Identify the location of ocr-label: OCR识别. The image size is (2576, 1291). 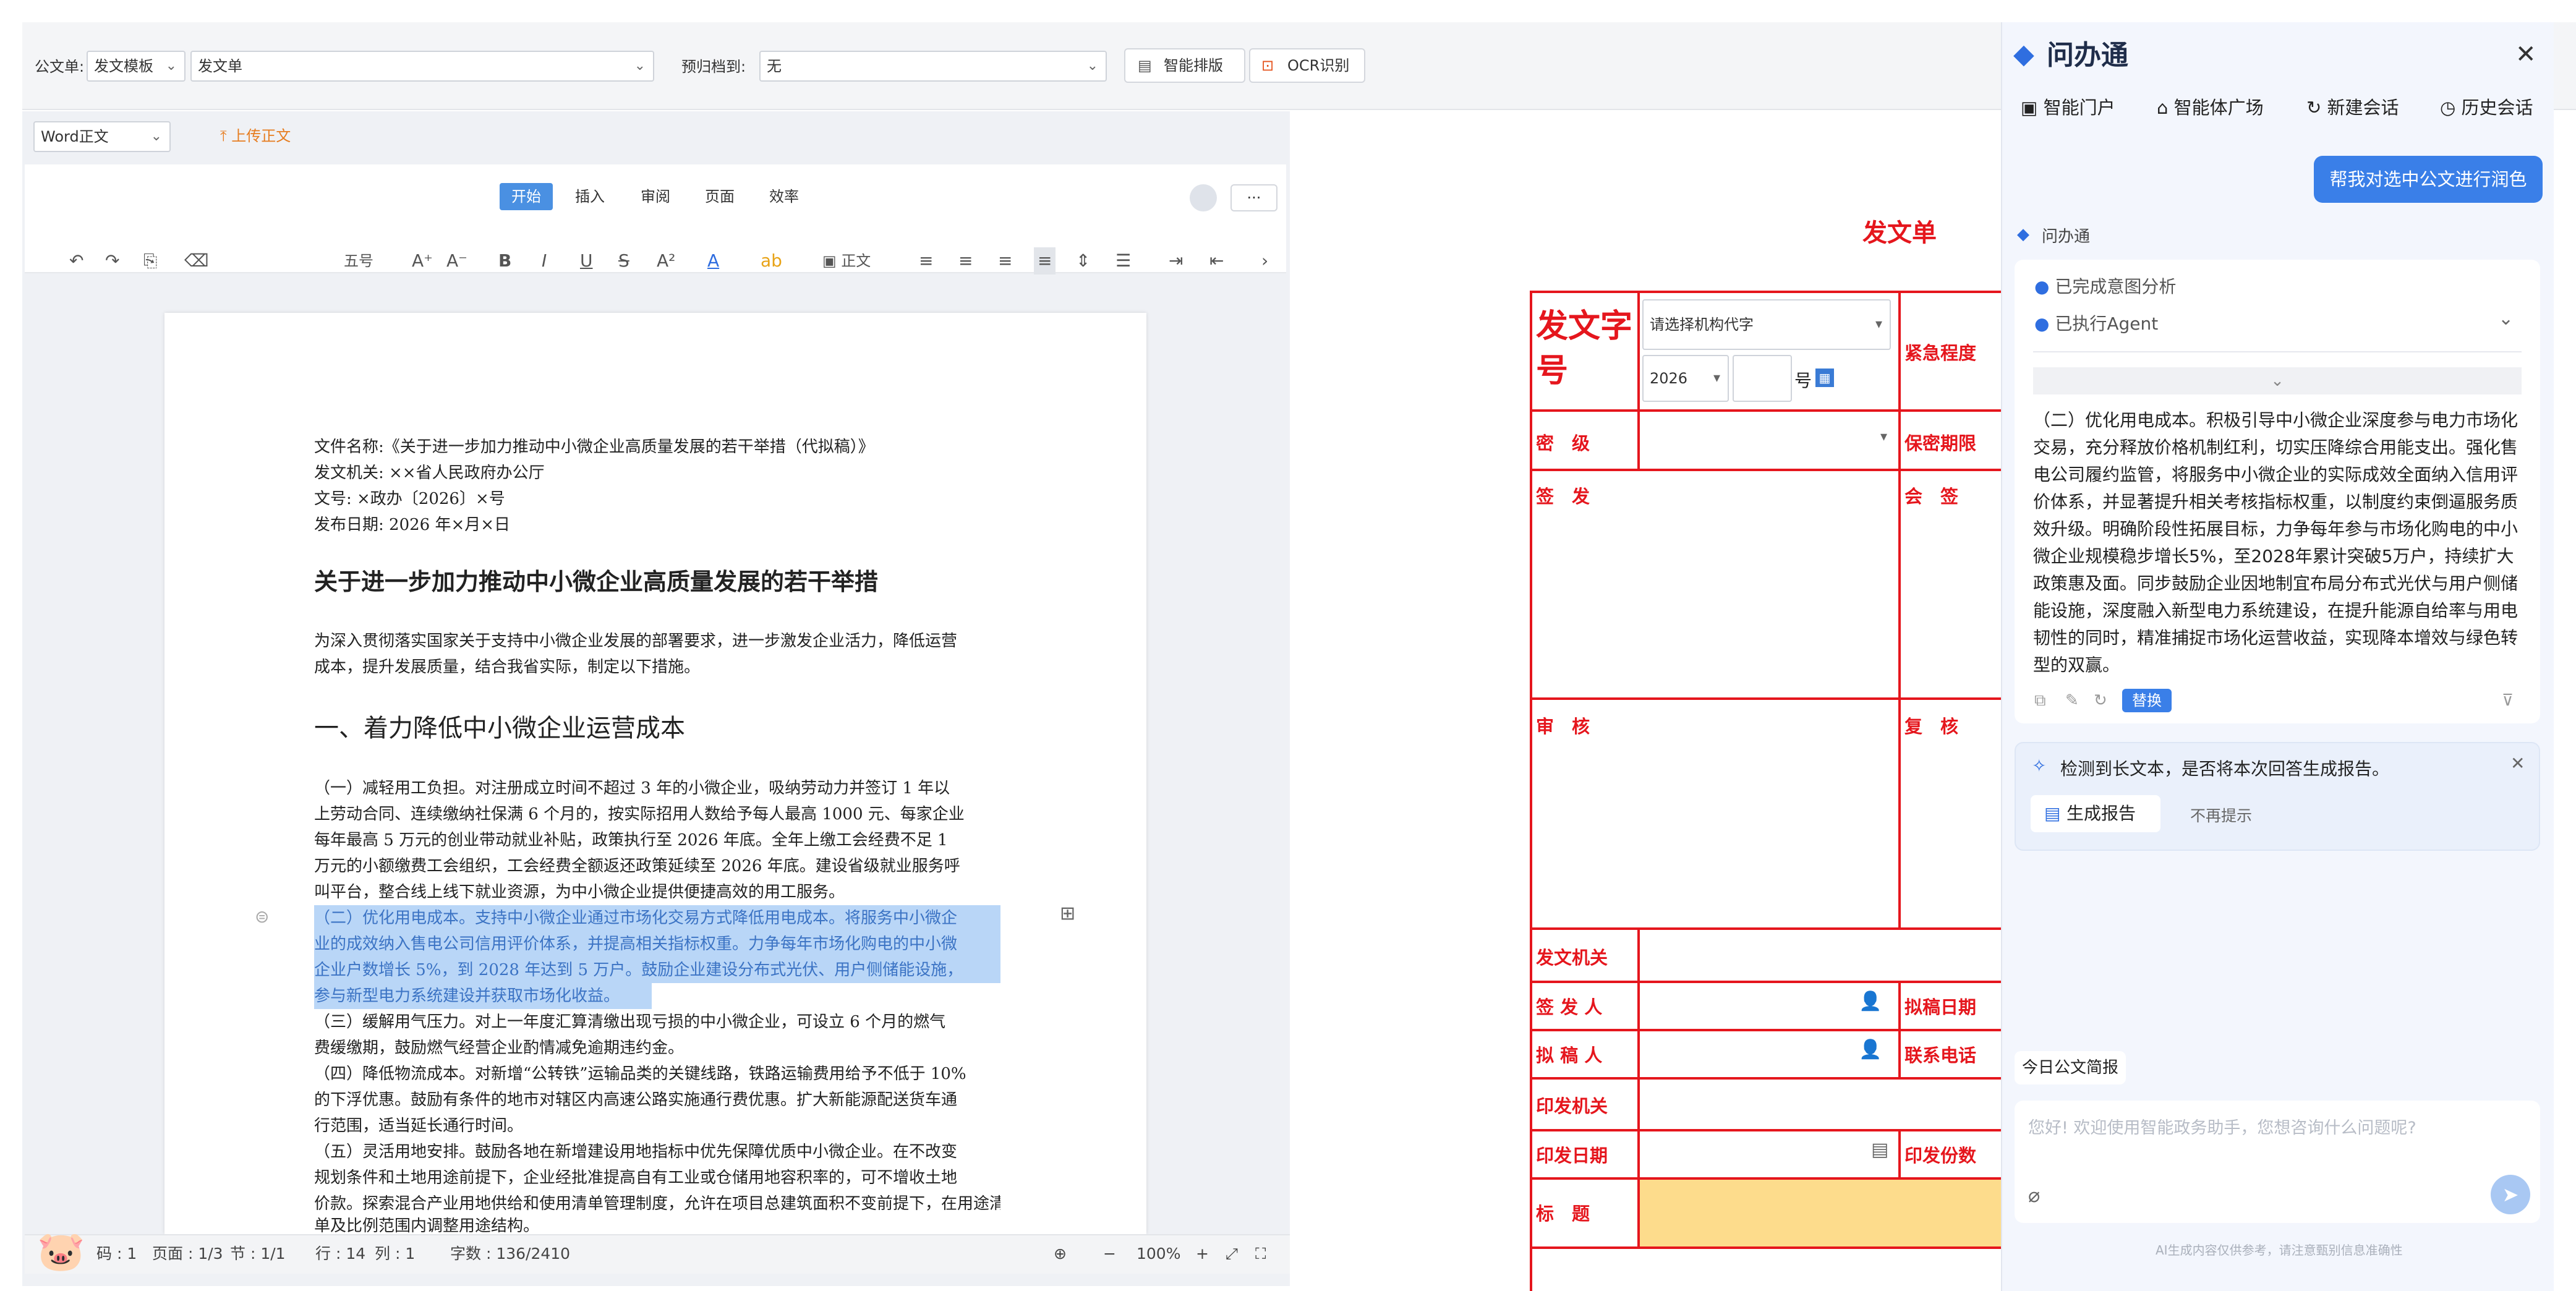
(1318, 65).